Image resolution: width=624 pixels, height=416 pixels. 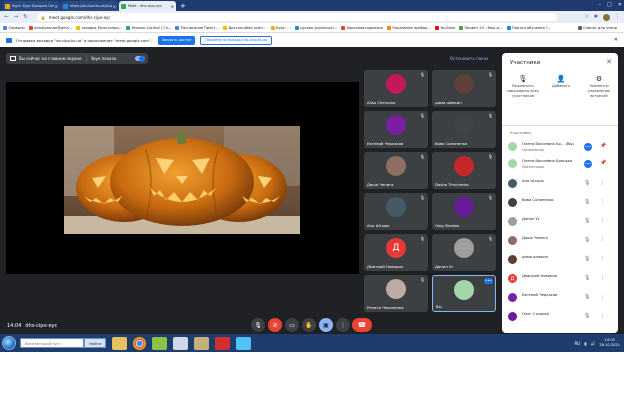 What do you see at coordinates (464, 88) in the screenshot?
I see `participant-tile: 🎙 дима шевкин` at bounding box center [464, 88].